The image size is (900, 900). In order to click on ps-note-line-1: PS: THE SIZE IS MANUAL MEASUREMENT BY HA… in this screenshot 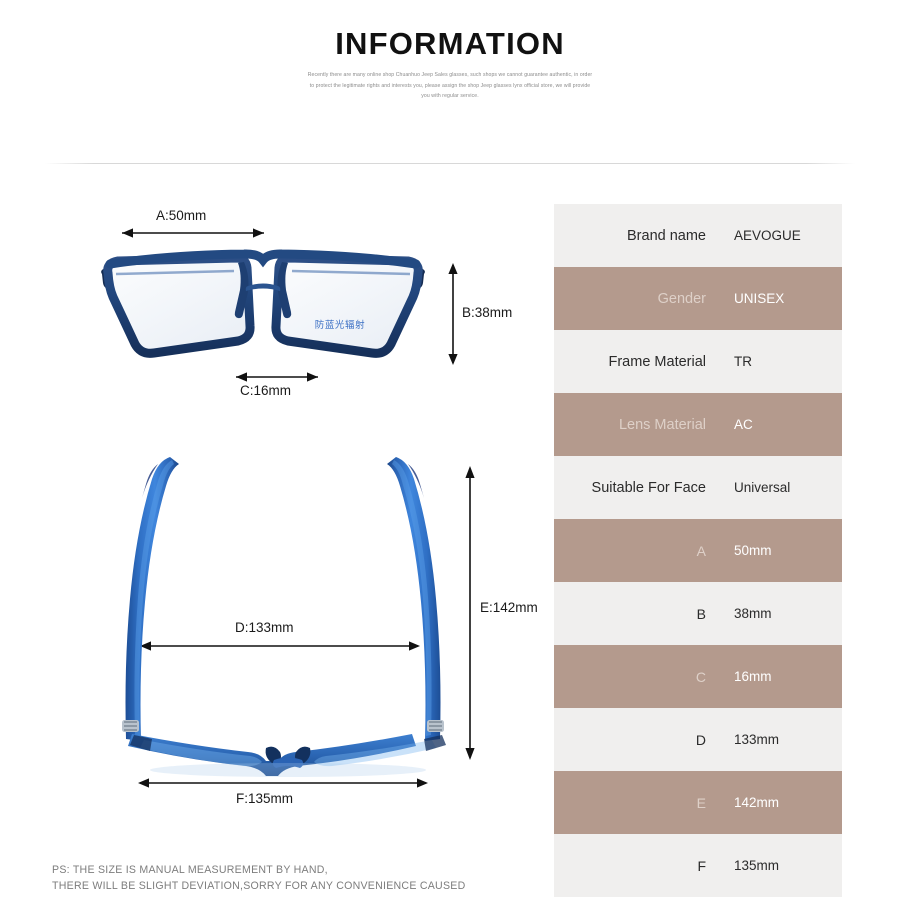, I will do `click(190, 870)`.